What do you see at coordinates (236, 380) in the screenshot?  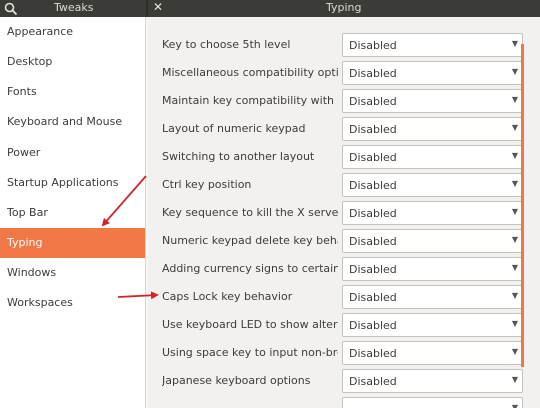 I see `setting-label: Japanese keyboard options` at bounding box center [236, 380].